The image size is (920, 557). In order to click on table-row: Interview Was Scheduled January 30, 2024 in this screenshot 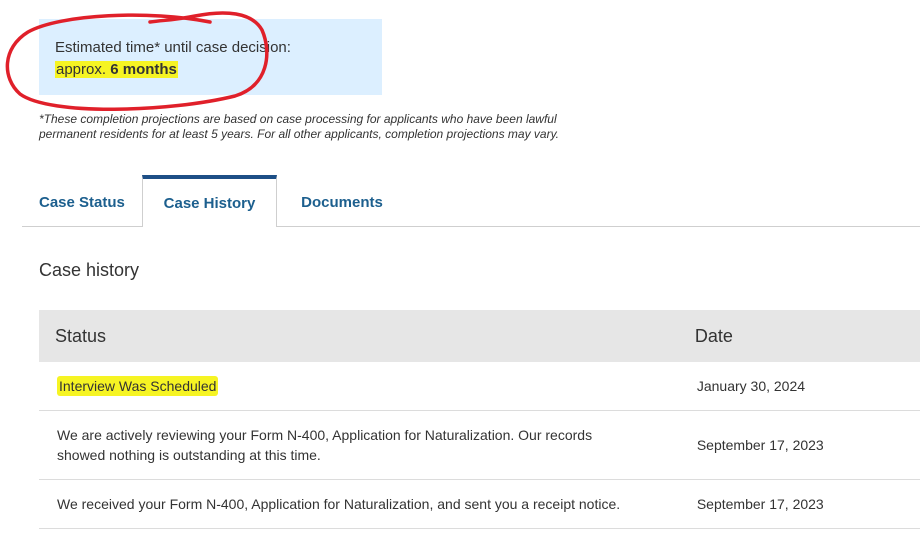, I will do `click(479, 386)`.